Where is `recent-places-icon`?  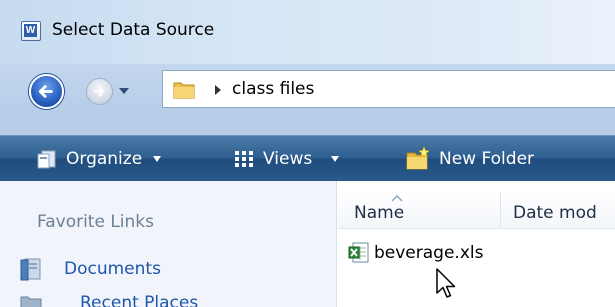
recent-places-icon is located at coordinates (31, 301).